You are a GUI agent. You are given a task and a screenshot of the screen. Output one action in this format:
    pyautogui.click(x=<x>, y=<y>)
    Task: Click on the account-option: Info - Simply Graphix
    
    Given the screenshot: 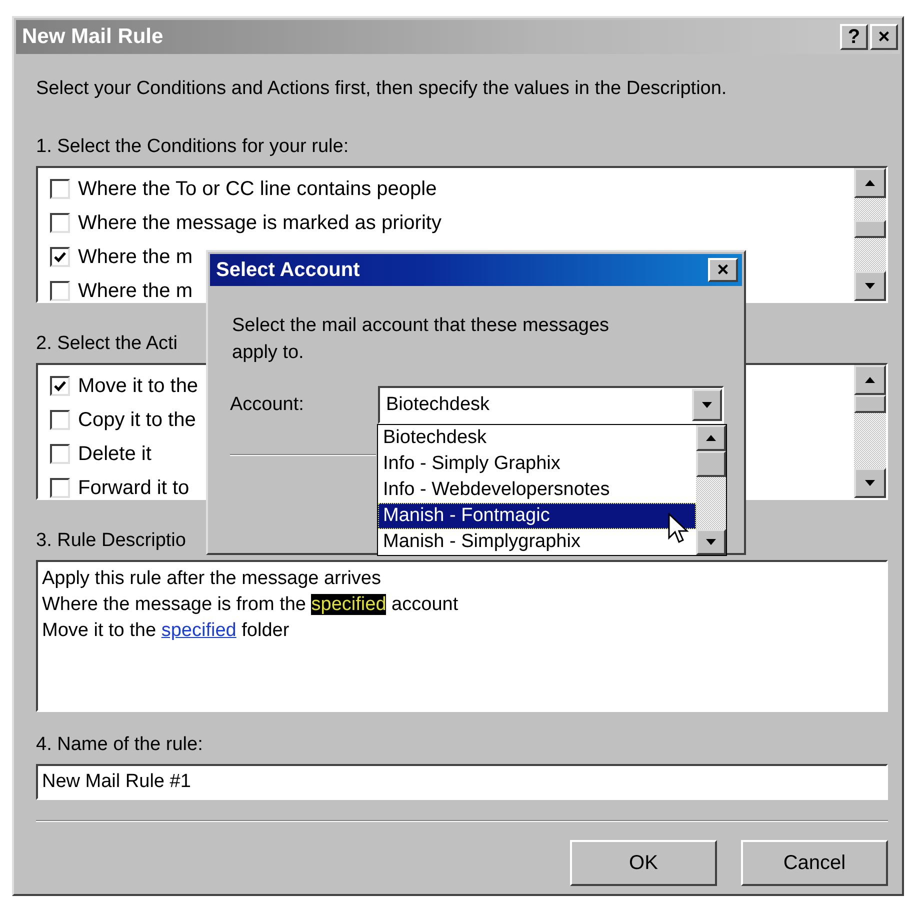 What is the action you would take?
    pyautogui.click(x=537, y=464)
    